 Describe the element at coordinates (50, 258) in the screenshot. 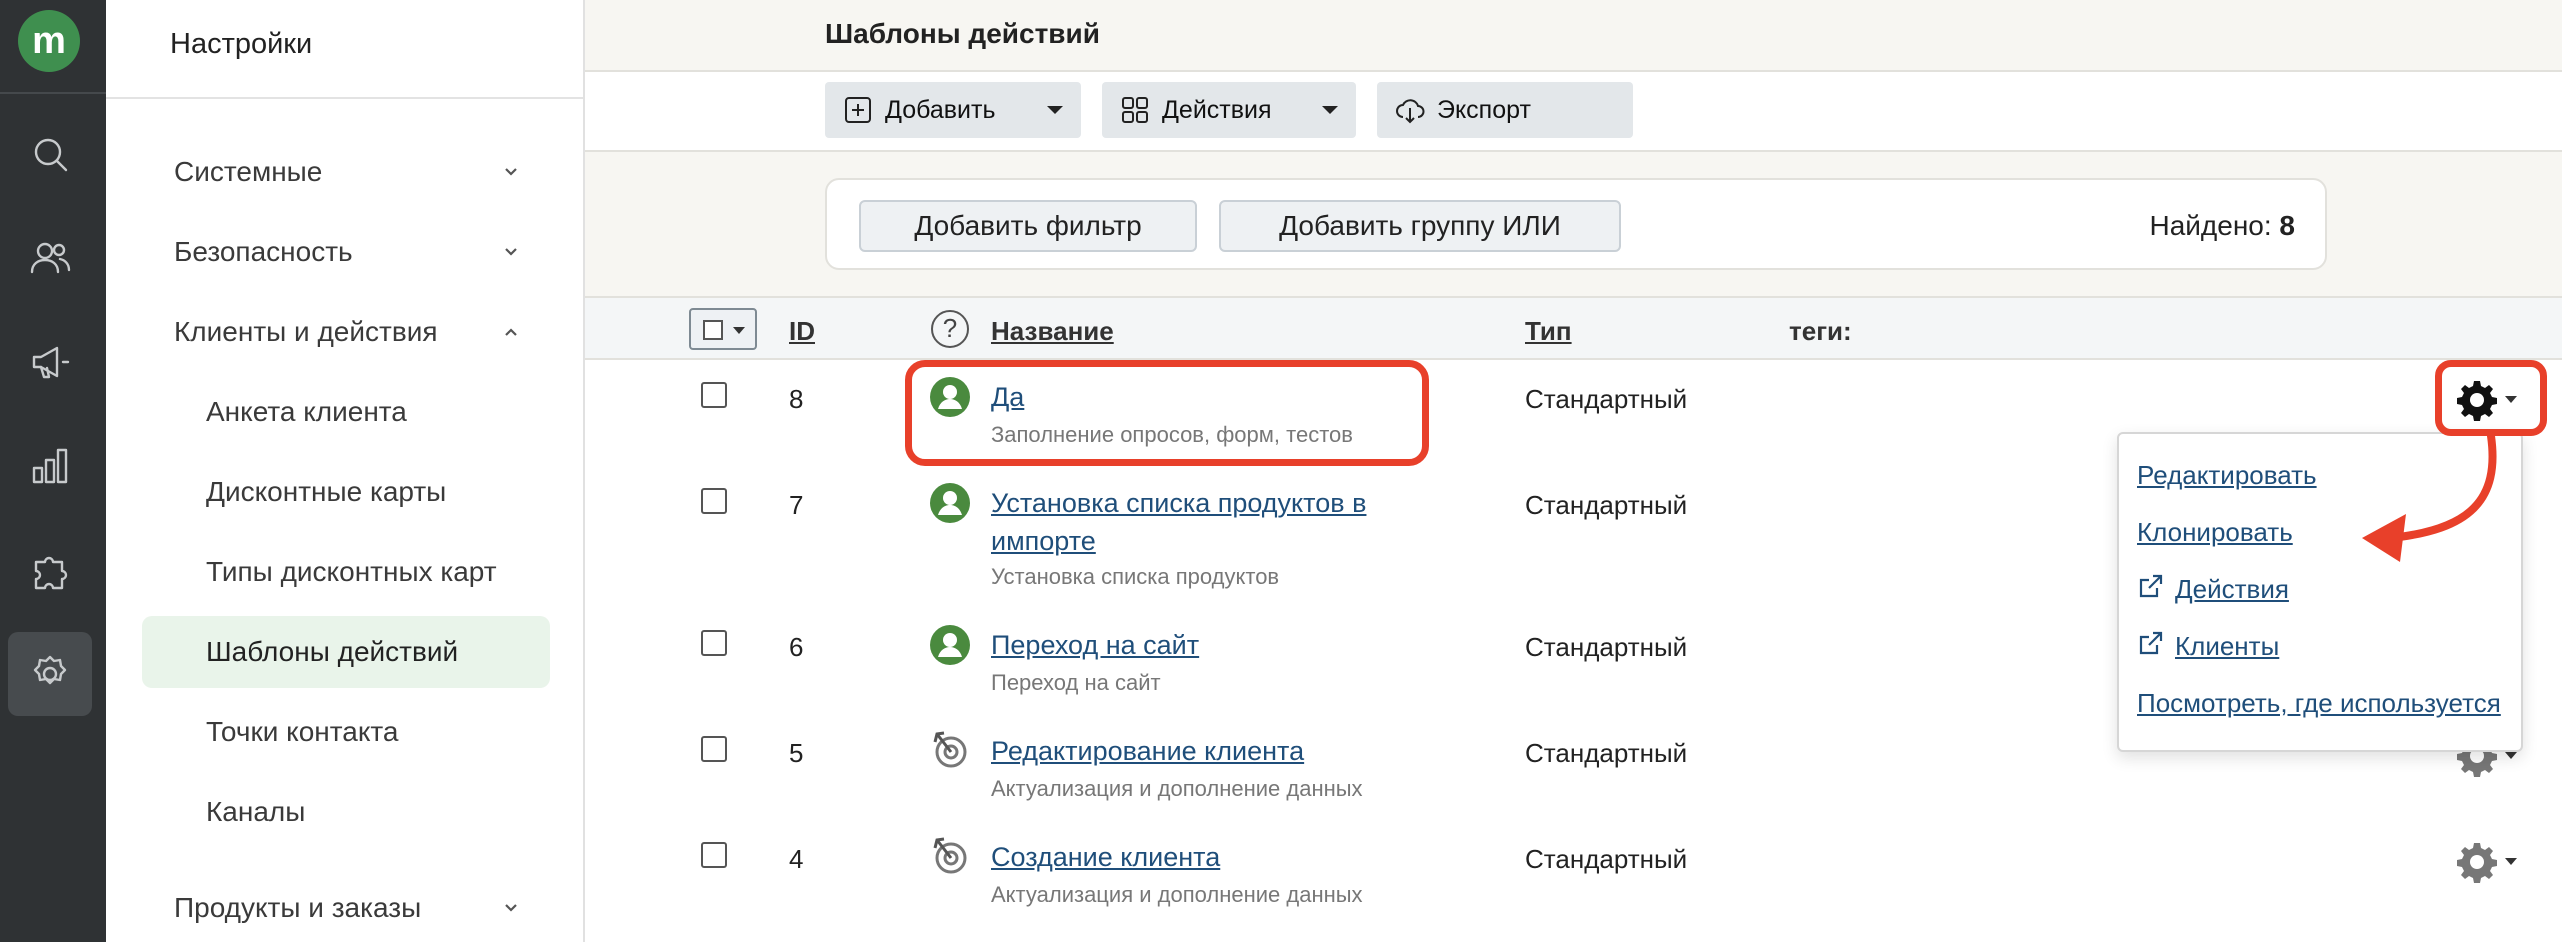

I see `users-icon` at that location.